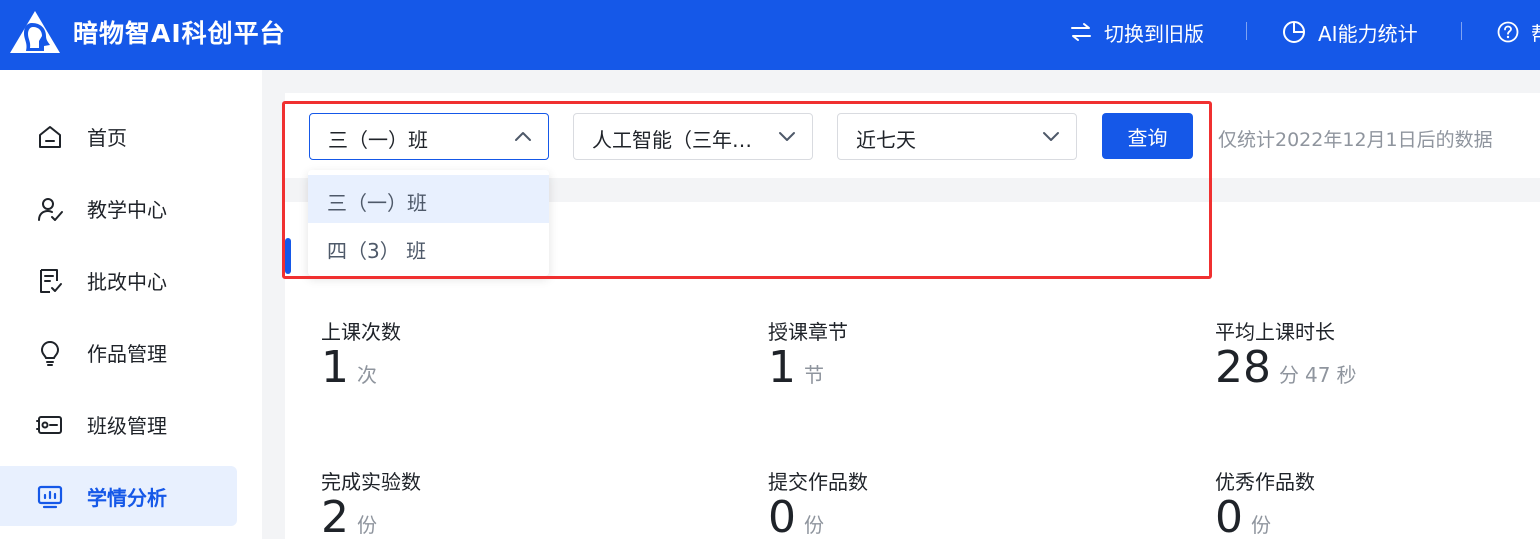 This screenshot has width=1540, height=539. I want to click on stat-unit: 秒, so click(1346, 375).